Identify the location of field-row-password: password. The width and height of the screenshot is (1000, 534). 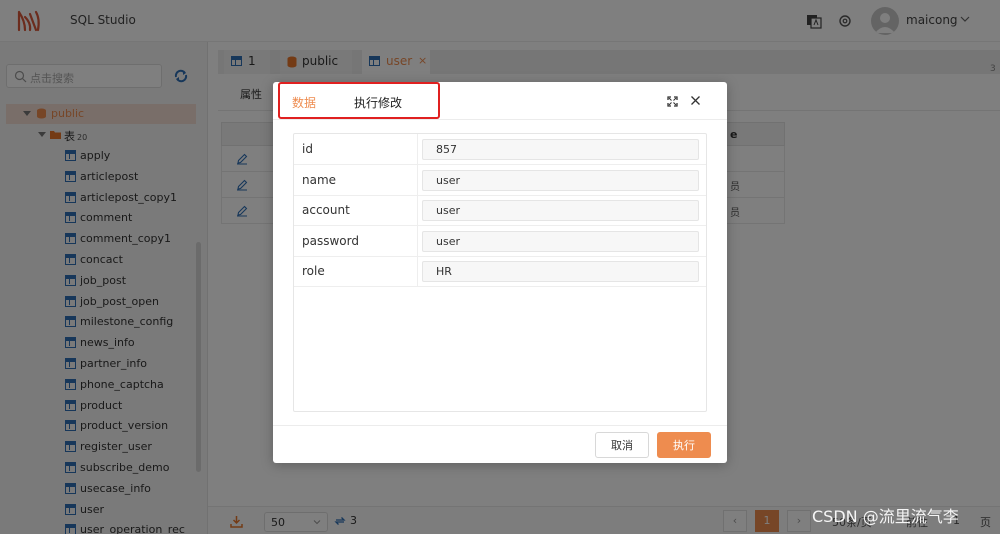
(500, 241).